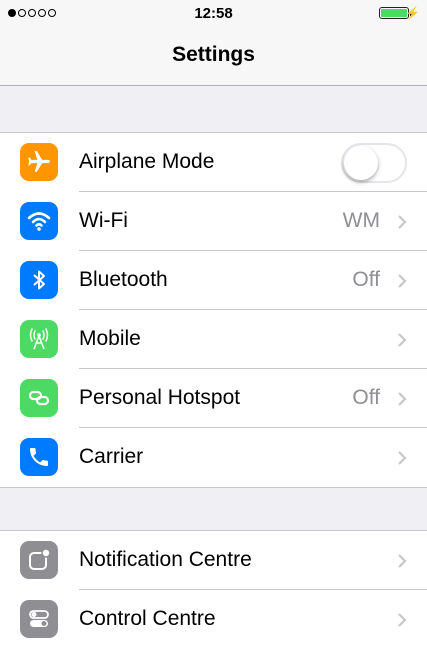  I want to click on status-bar: 12:58 ⚡, so click(213, 14).